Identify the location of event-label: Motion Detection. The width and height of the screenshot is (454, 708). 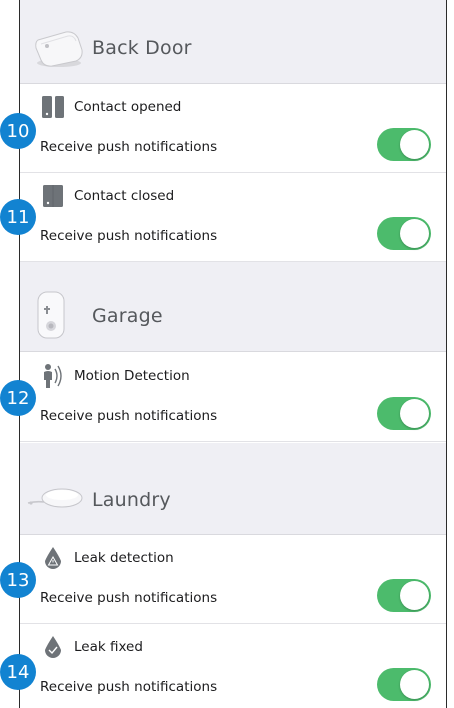
(132, 376).